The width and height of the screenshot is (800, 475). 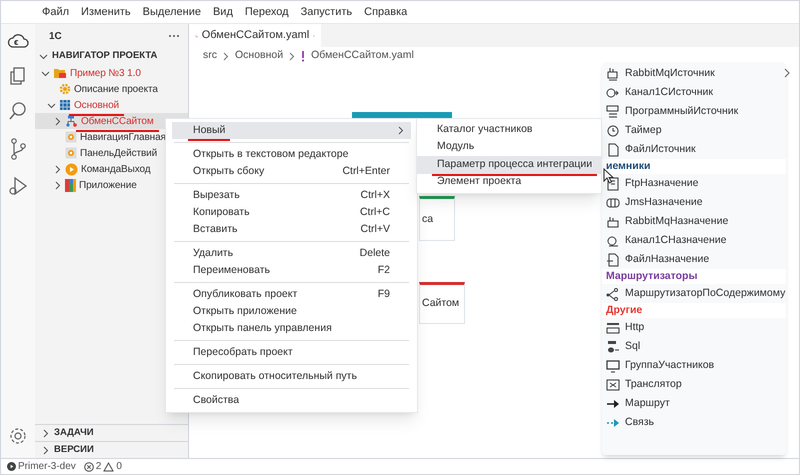 What do you see at coordinates (18, 76) in the screenshot?
I see `files-icon` at bounding box center [18, 76].